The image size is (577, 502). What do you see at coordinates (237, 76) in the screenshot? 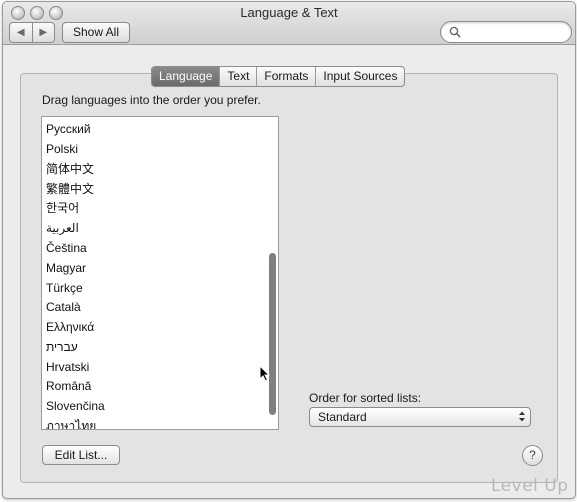
I see `tab-text: Text` at bounding box center [237, 76].